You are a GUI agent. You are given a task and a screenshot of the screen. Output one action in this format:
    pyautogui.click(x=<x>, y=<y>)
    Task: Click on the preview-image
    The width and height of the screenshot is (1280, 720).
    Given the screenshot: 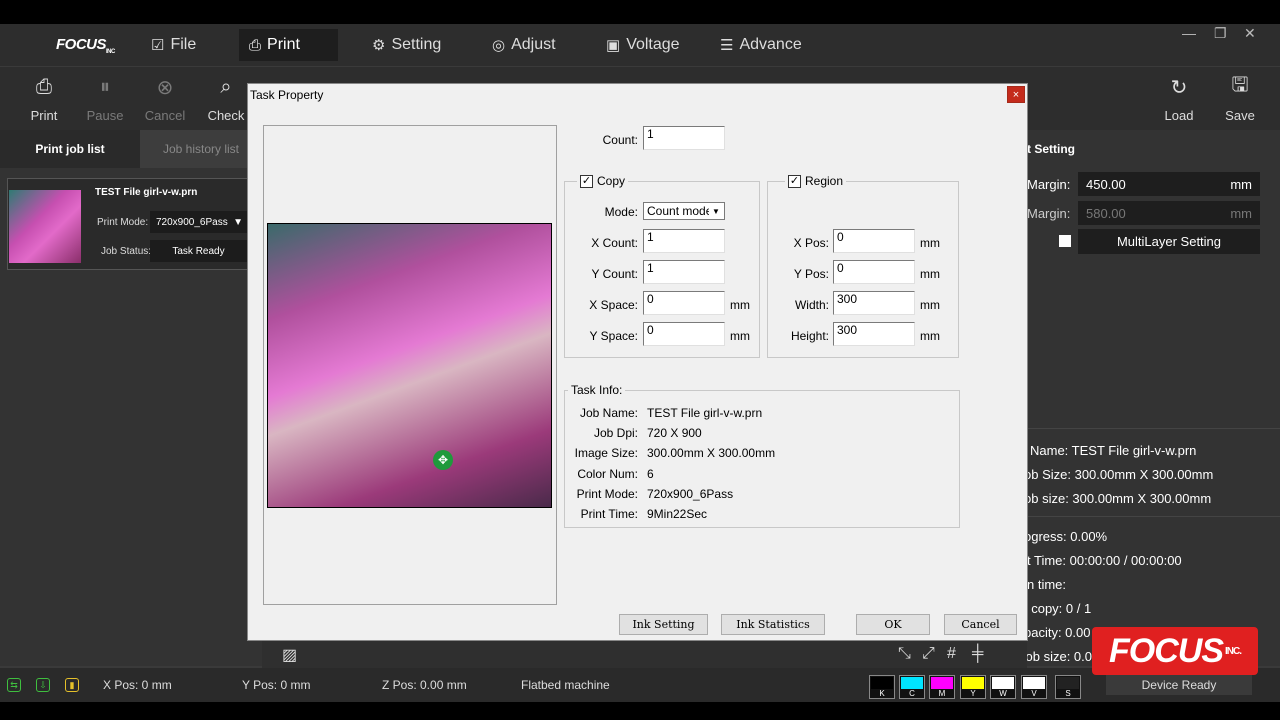 What is the action you would take?
    pyautogui.click(x=409, y=365)
    